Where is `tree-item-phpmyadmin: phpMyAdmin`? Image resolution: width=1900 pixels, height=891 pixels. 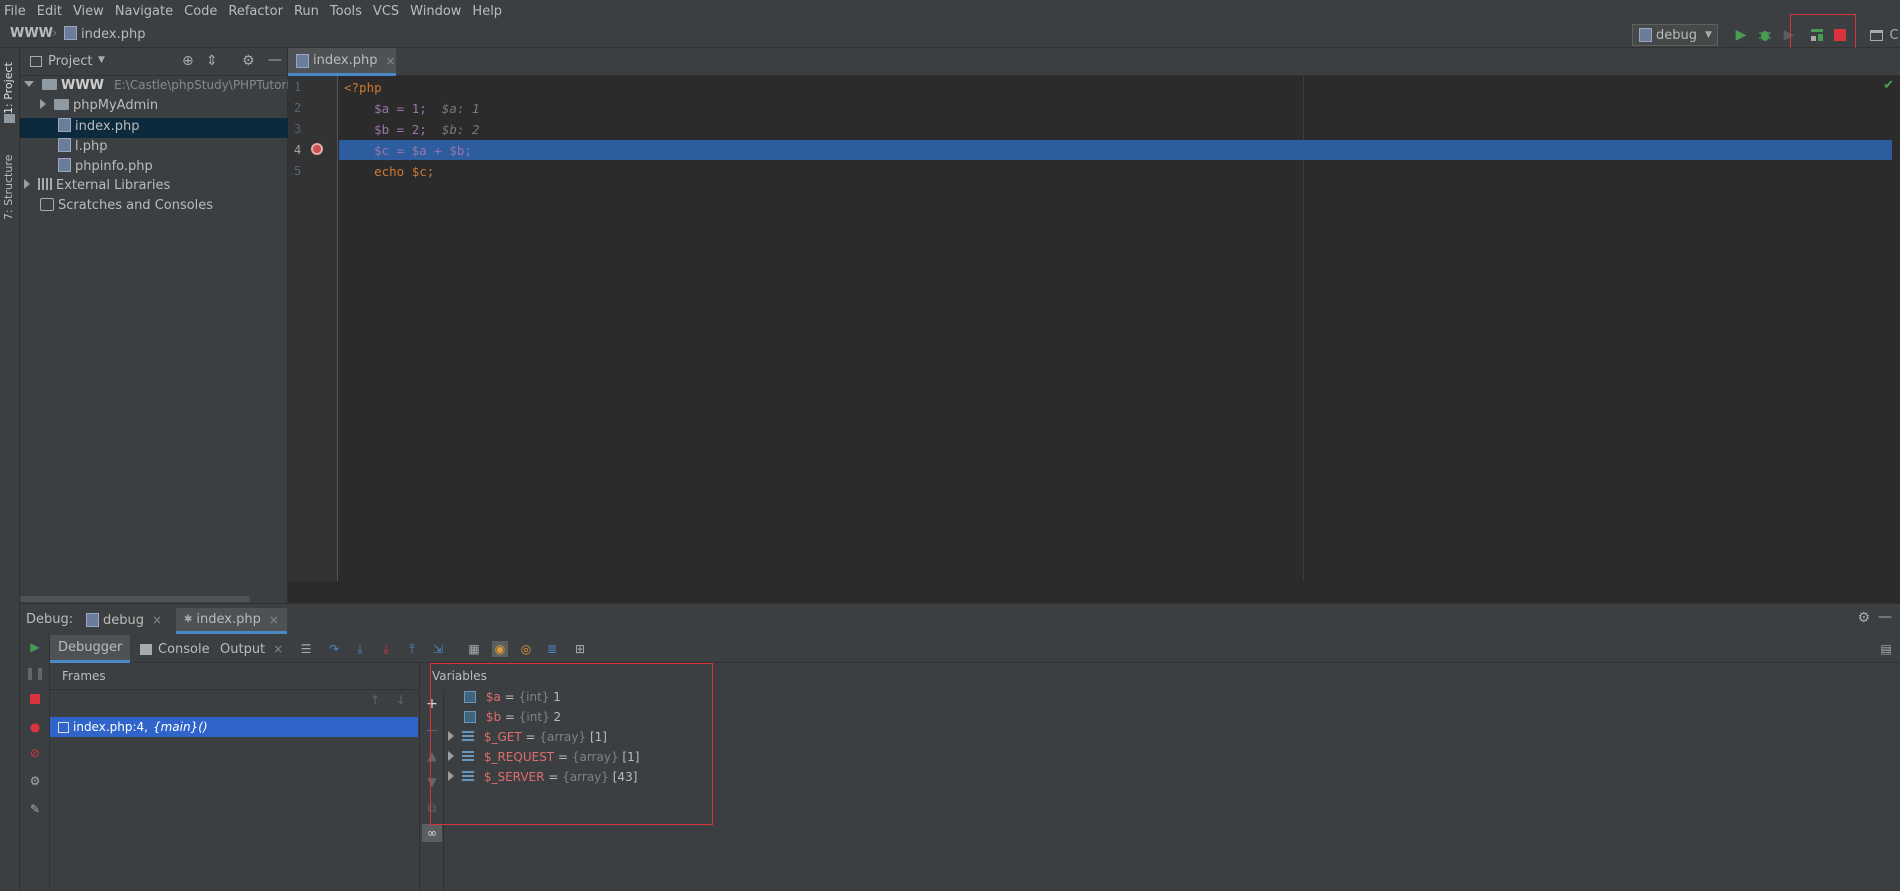 tree-item-phpmyadmin: phpMyAdmin is located at coordinates (154, 108).